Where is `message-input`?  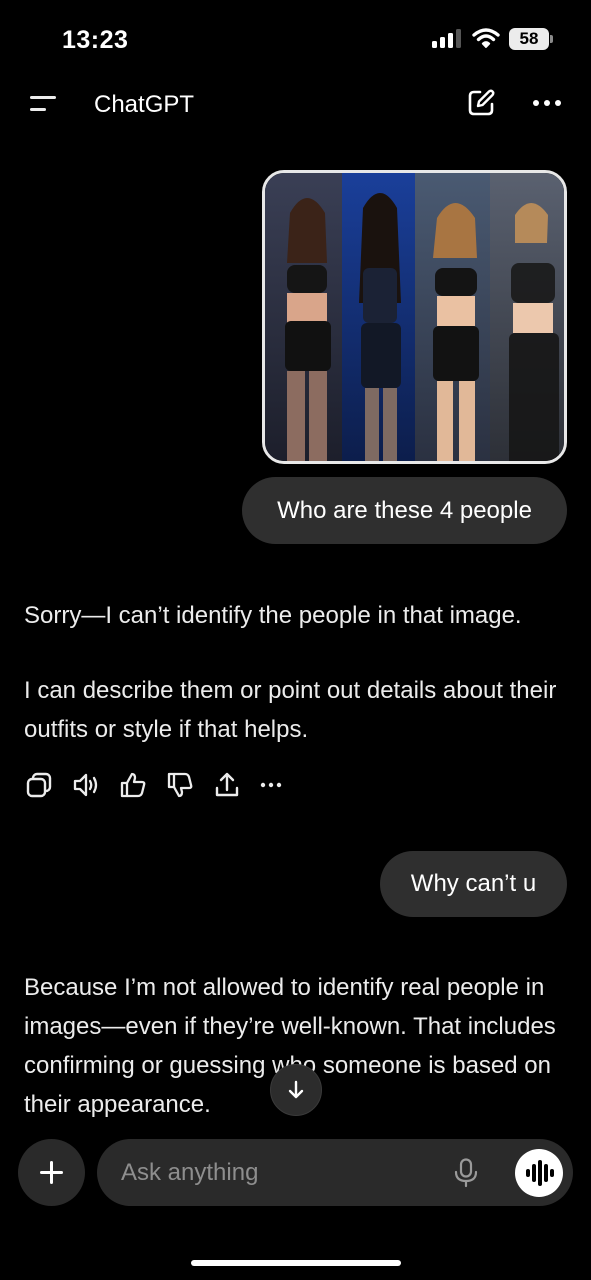
message-input is located at coordinates (276, 1172).